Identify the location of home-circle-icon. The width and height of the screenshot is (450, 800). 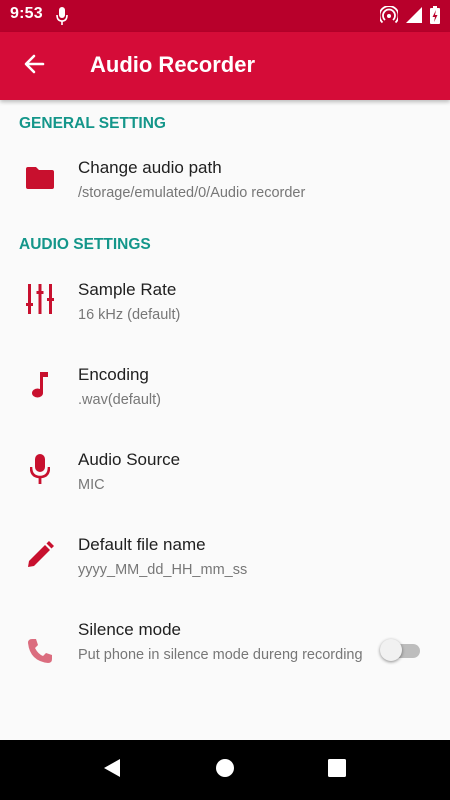
(225, 770).